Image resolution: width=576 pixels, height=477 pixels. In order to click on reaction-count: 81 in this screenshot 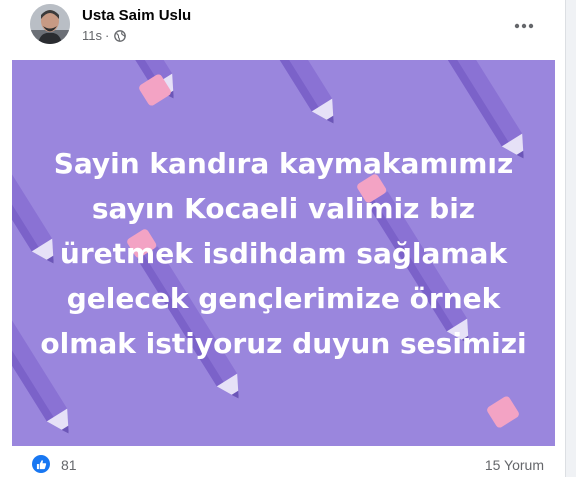, I will do `click(69, 465)`.